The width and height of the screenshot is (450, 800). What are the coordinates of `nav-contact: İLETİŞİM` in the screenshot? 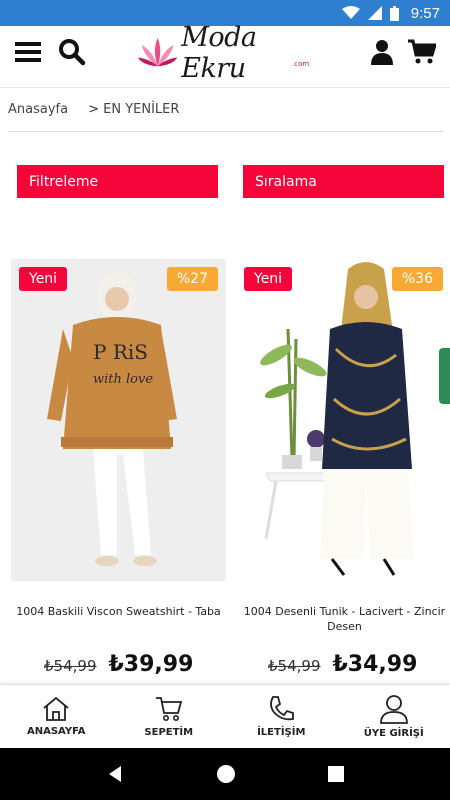 It's located at (281, 716).